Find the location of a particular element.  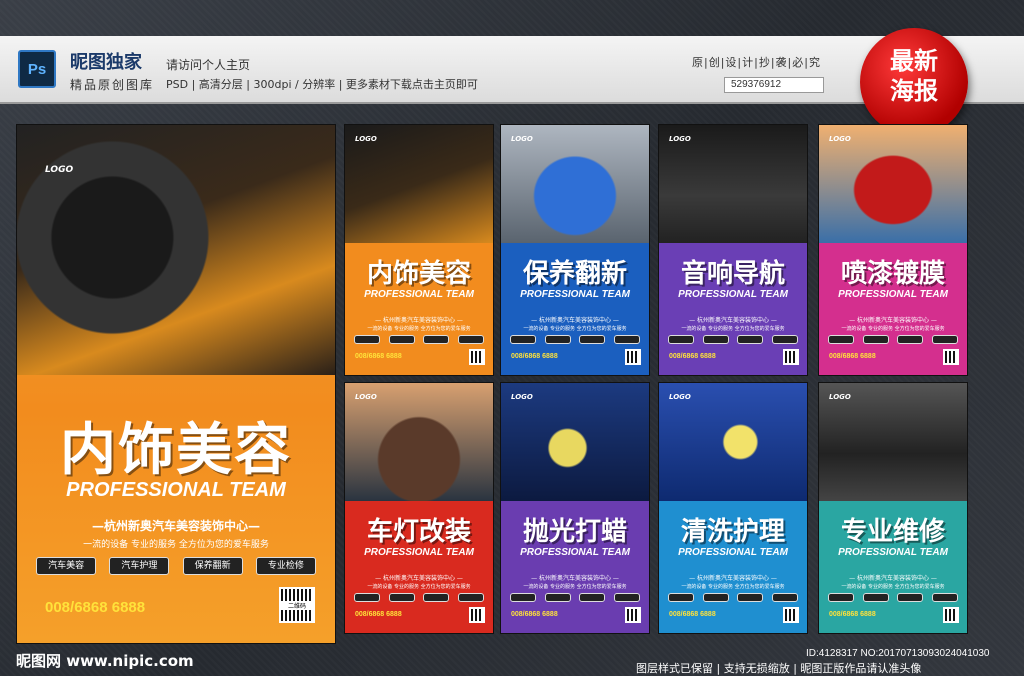

brand-name: 昵图独家 is located at coordinates (106, 62).